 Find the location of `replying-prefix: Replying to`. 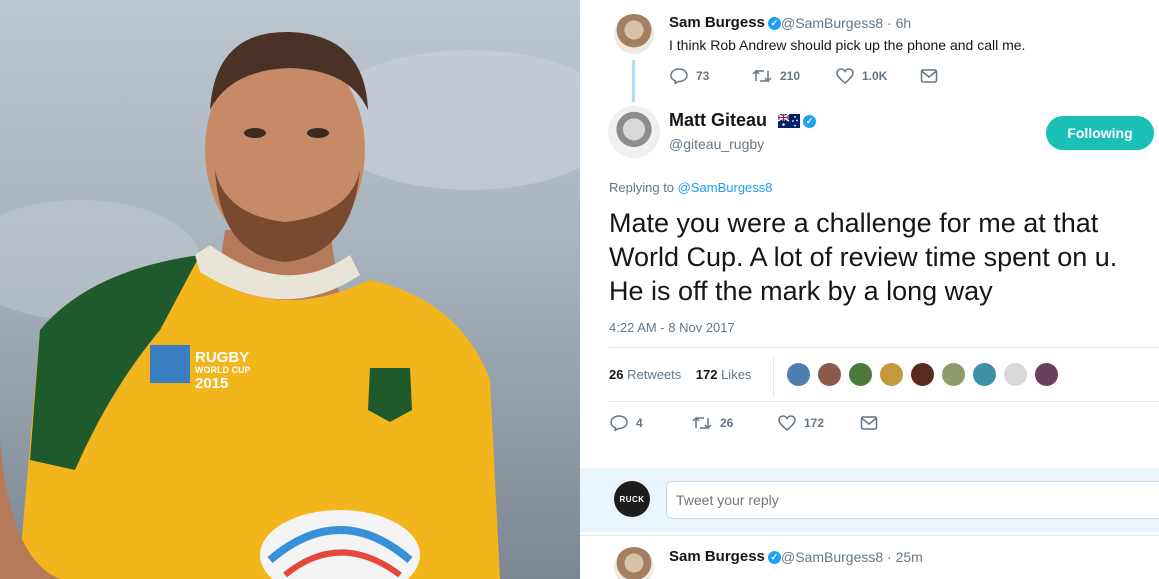

replying-prefix: Replying to is located at coordinates (642, 187).